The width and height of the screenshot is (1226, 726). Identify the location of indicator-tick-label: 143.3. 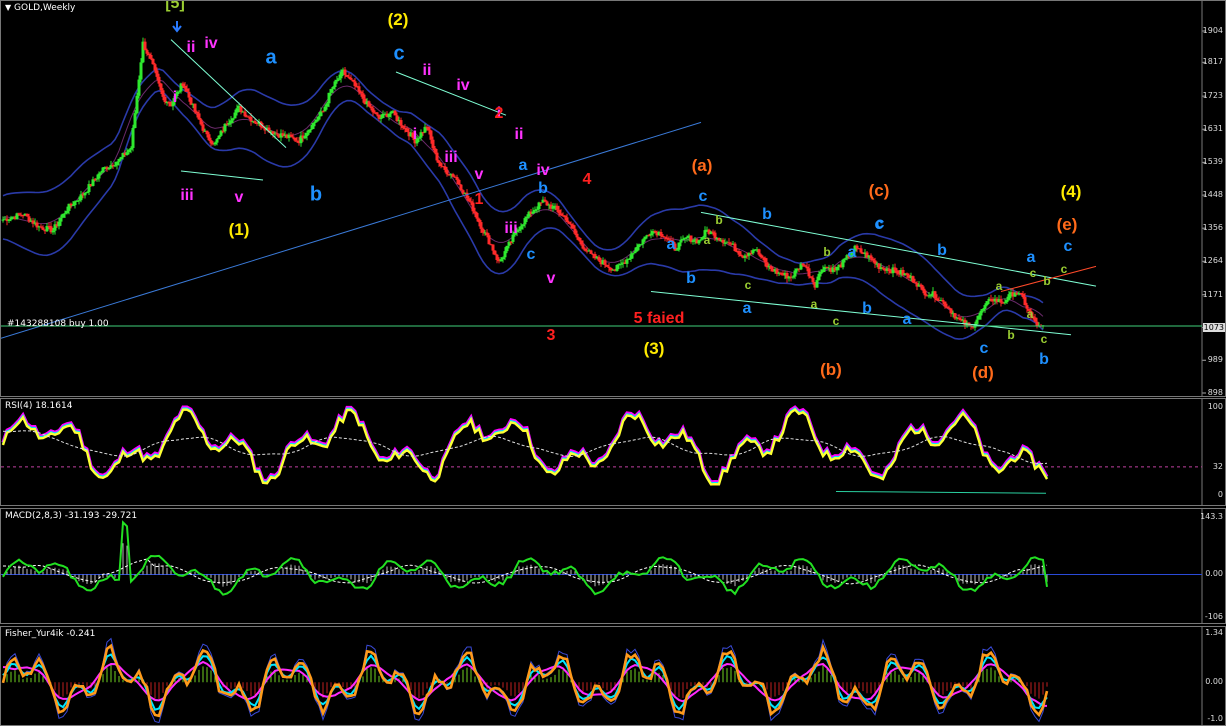
(1211, 516).